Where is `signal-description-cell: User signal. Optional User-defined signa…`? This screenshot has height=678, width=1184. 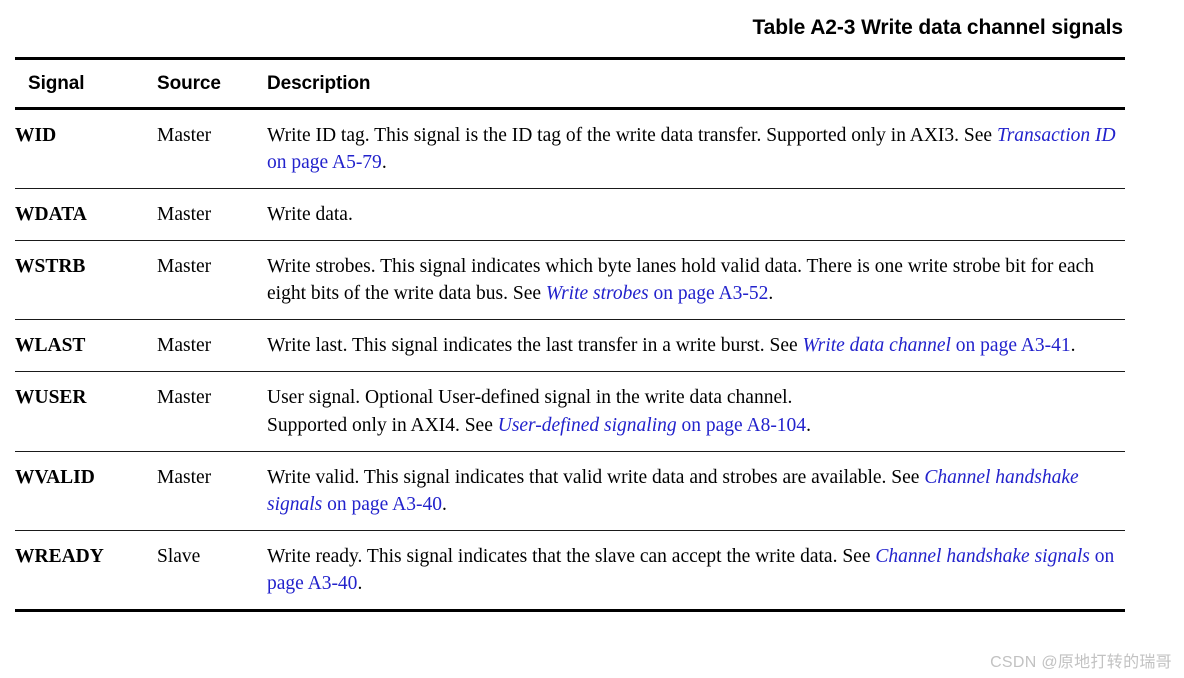
signal-description-cell: User signal. Optional User-defined signa… is located at coordinates (696, 411).